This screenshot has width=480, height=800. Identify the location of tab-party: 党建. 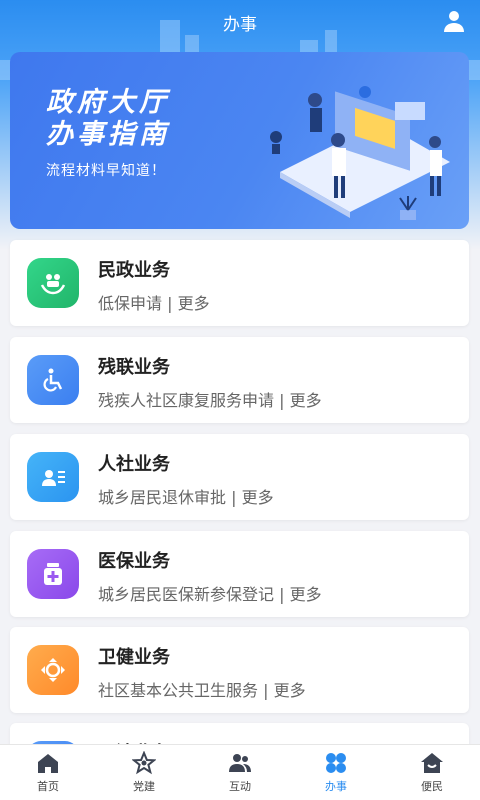
(144, 772).